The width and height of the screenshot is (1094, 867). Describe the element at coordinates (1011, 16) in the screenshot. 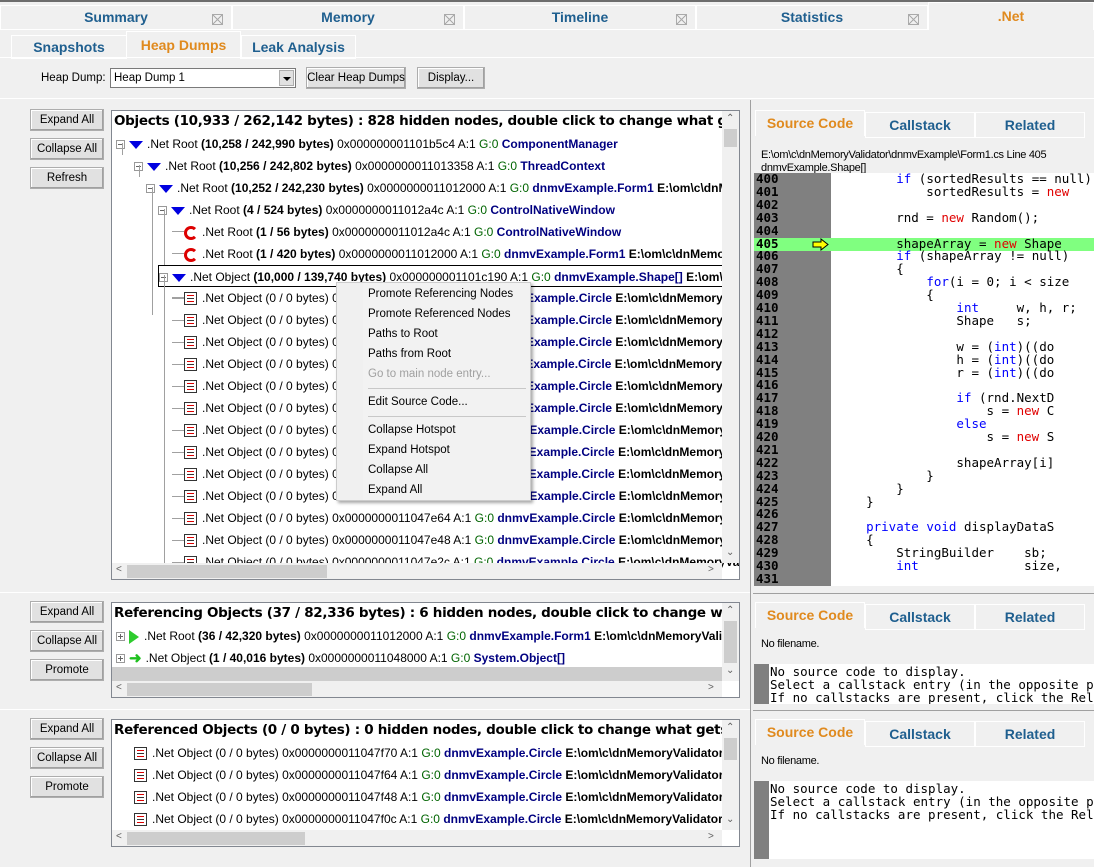

I see `tab-dotnet: .Net` at that location.